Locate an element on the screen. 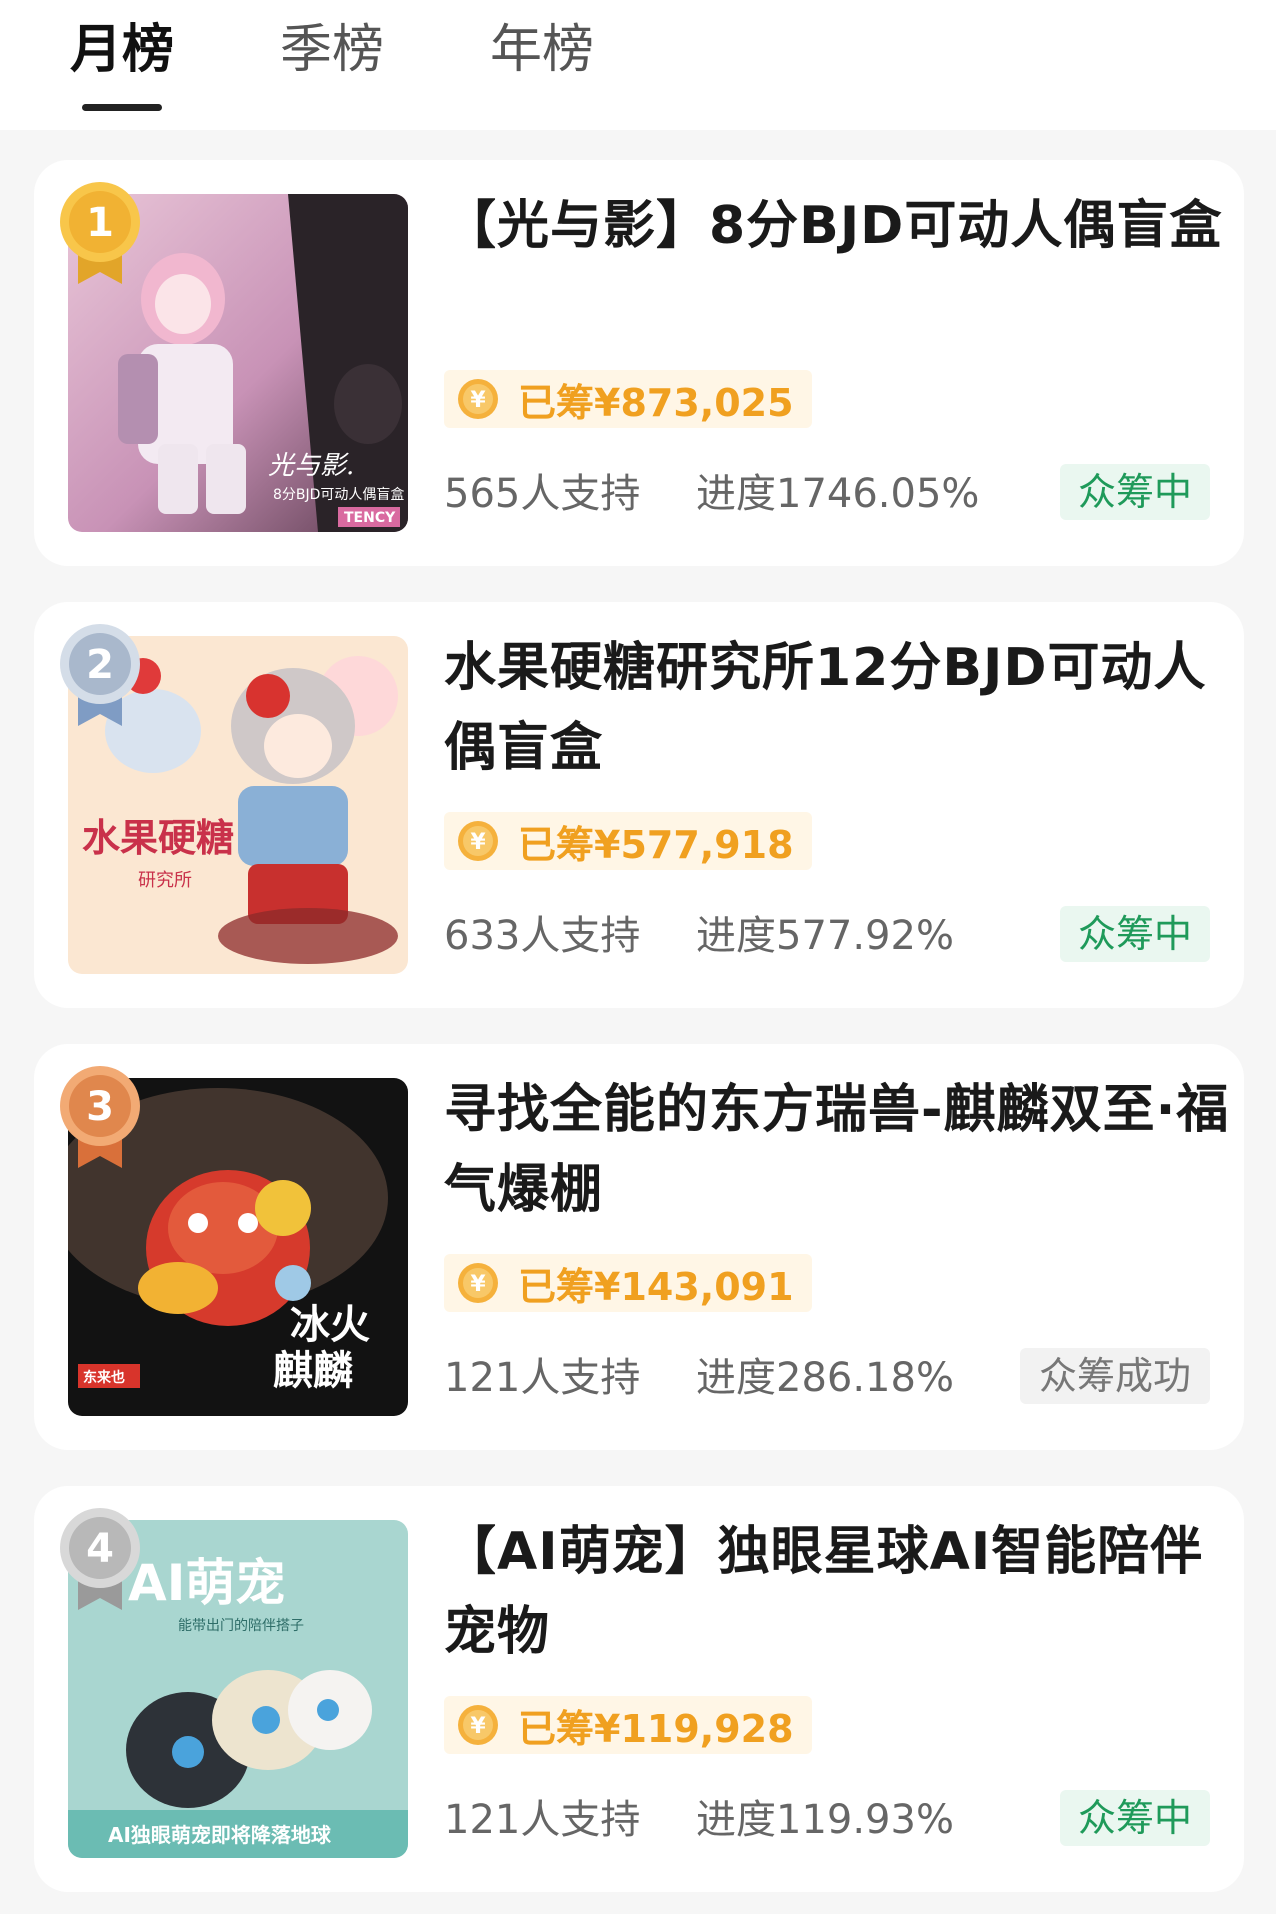  thumb-logo: TENCY is located at coordinates (370, 518).